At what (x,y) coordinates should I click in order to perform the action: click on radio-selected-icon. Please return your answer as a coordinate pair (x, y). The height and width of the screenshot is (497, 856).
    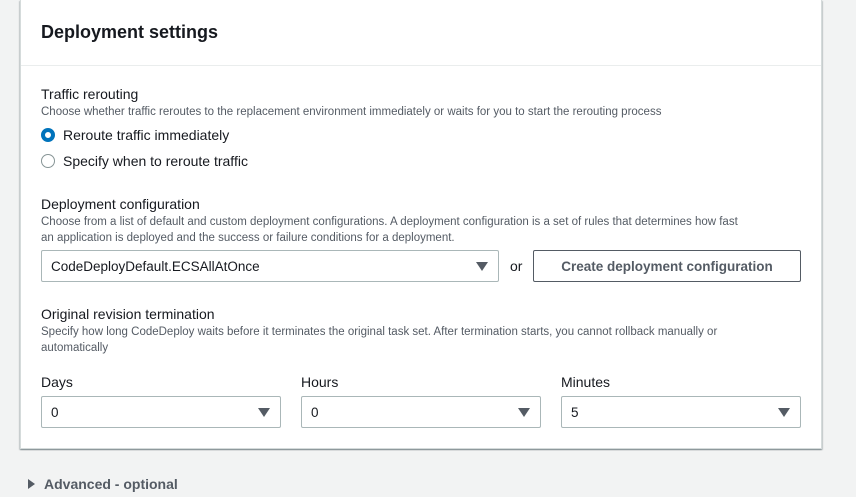
    Looking at the image, I should click on (48, 135).